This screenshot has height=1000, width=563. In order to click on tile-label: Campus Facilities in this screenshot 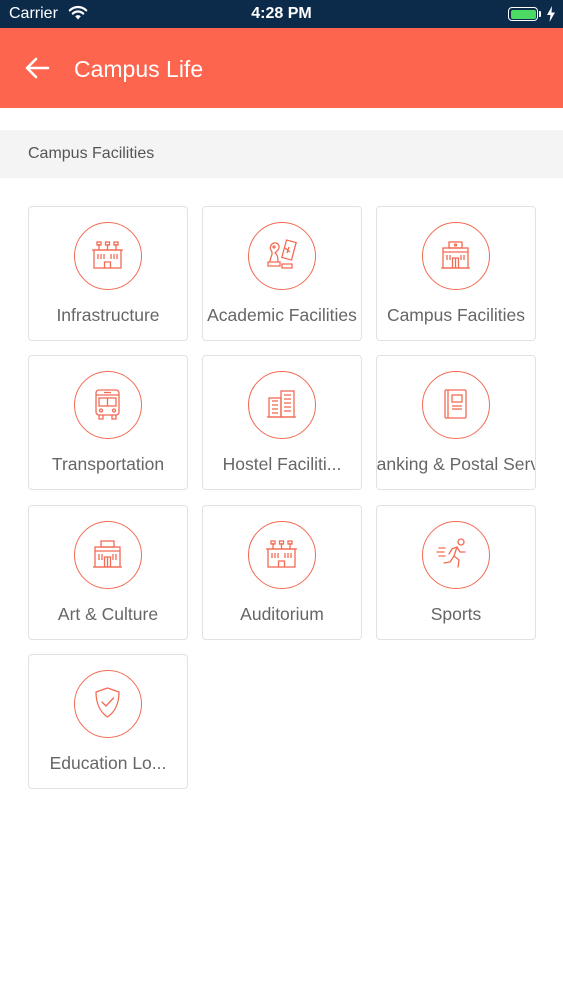, I will do `click(456, 315)`.